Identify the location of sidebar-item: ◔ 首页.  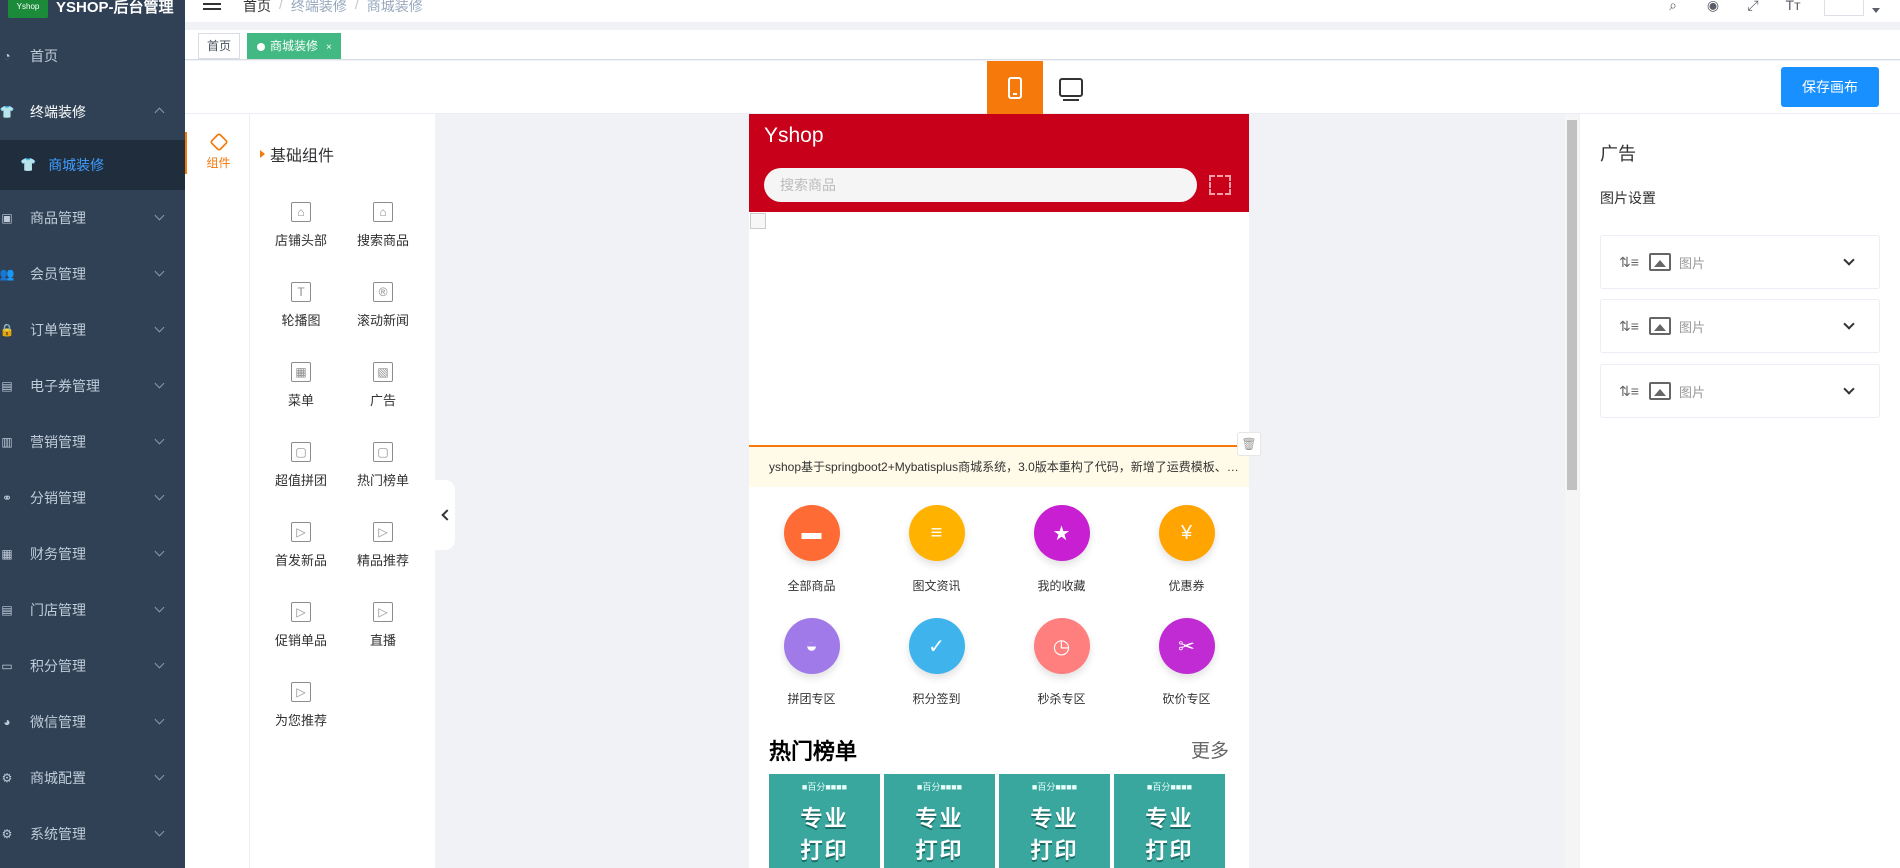
(92, 56).